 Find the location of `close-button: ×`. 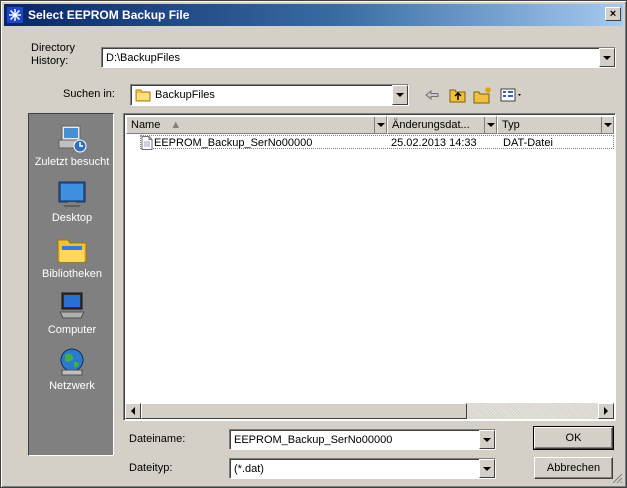

close-button: × is located at coordinates (613, 14).